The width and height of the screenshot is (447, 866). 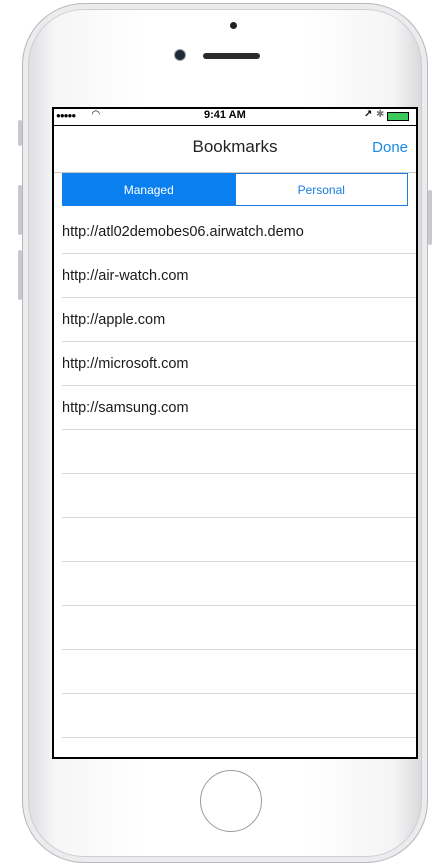 What do you see at coordinates (239, 408) in the screenshot?
I see `bookmark-item: http://samsung.com` at bounding box center [239, 408].